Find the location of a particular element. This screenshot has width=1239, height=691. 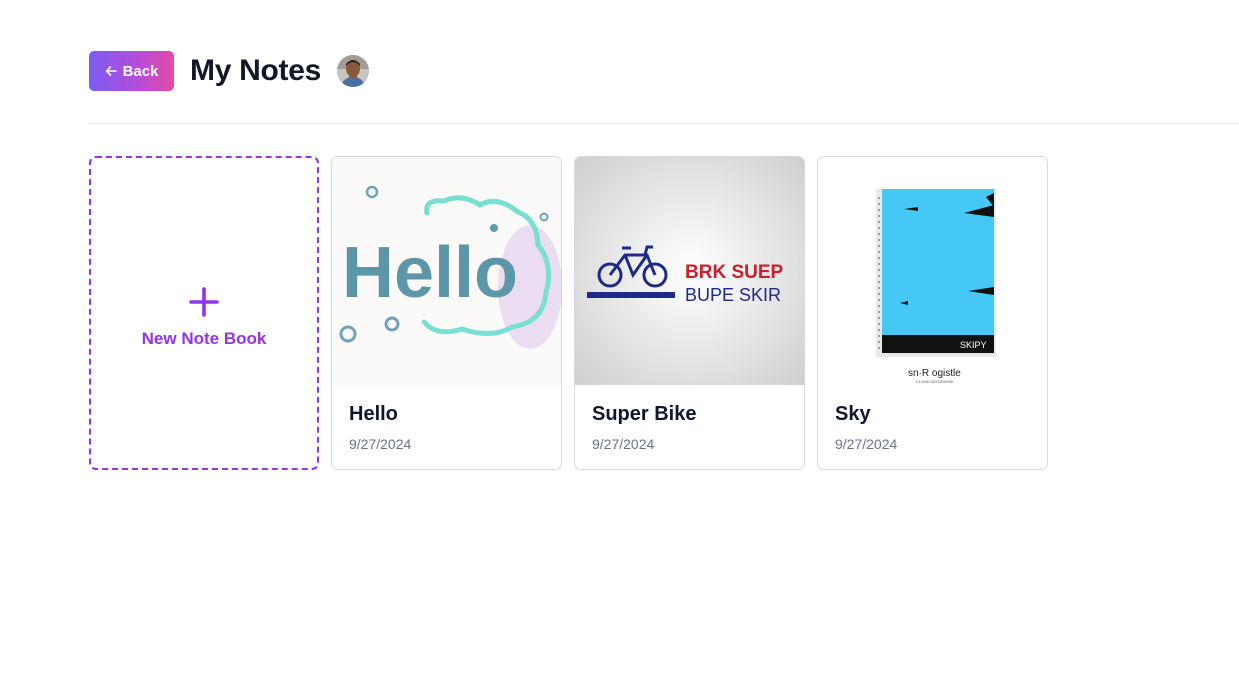

notebook-cover-hello: Hello is located at coordinates (446, 271).